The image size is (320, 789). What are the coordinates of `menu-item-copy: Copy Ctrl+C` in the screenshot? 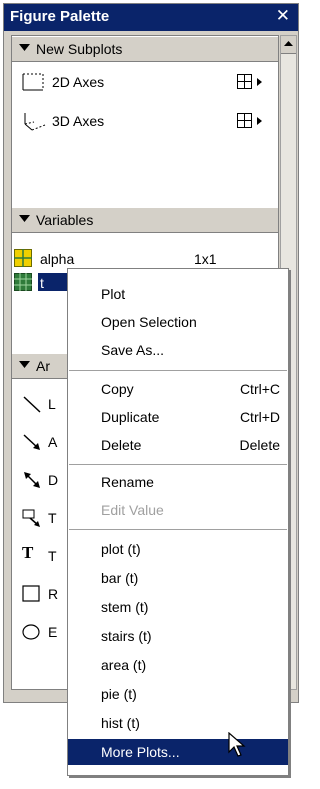 It's located at (178, 389).